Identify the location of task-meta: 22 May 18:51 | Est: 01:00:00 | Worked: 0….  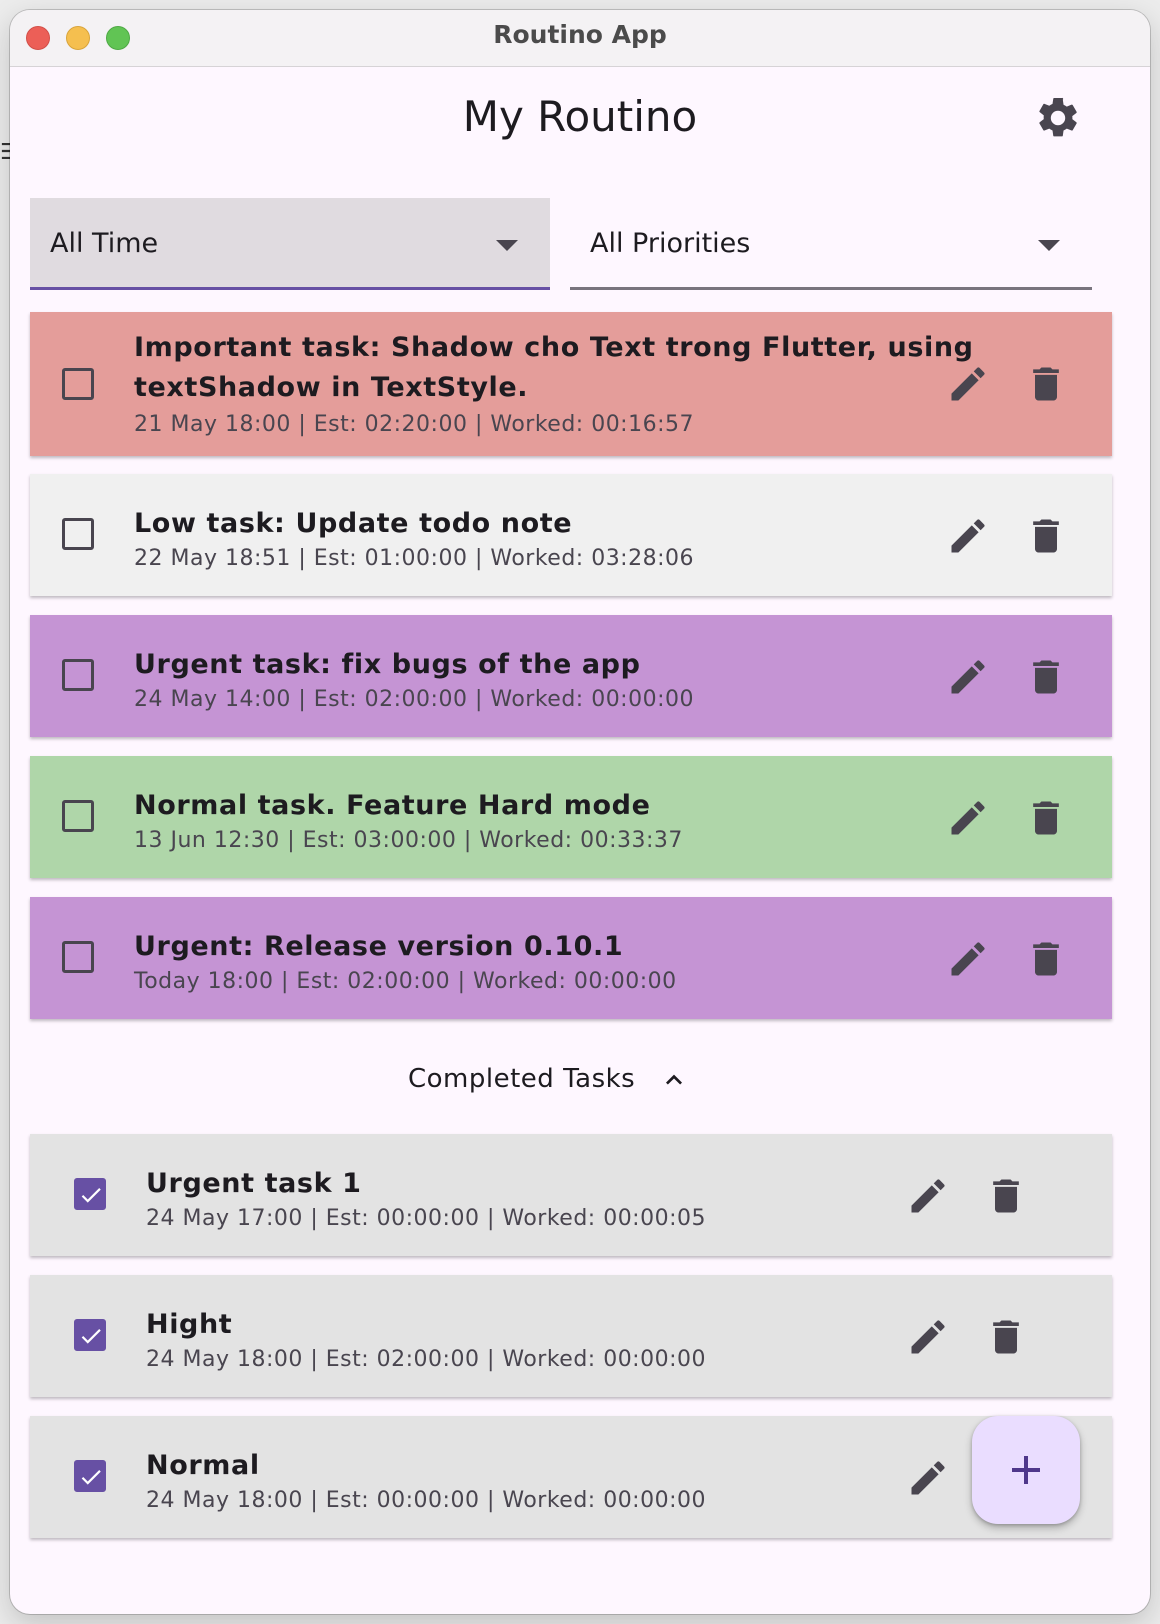
(414, 558).